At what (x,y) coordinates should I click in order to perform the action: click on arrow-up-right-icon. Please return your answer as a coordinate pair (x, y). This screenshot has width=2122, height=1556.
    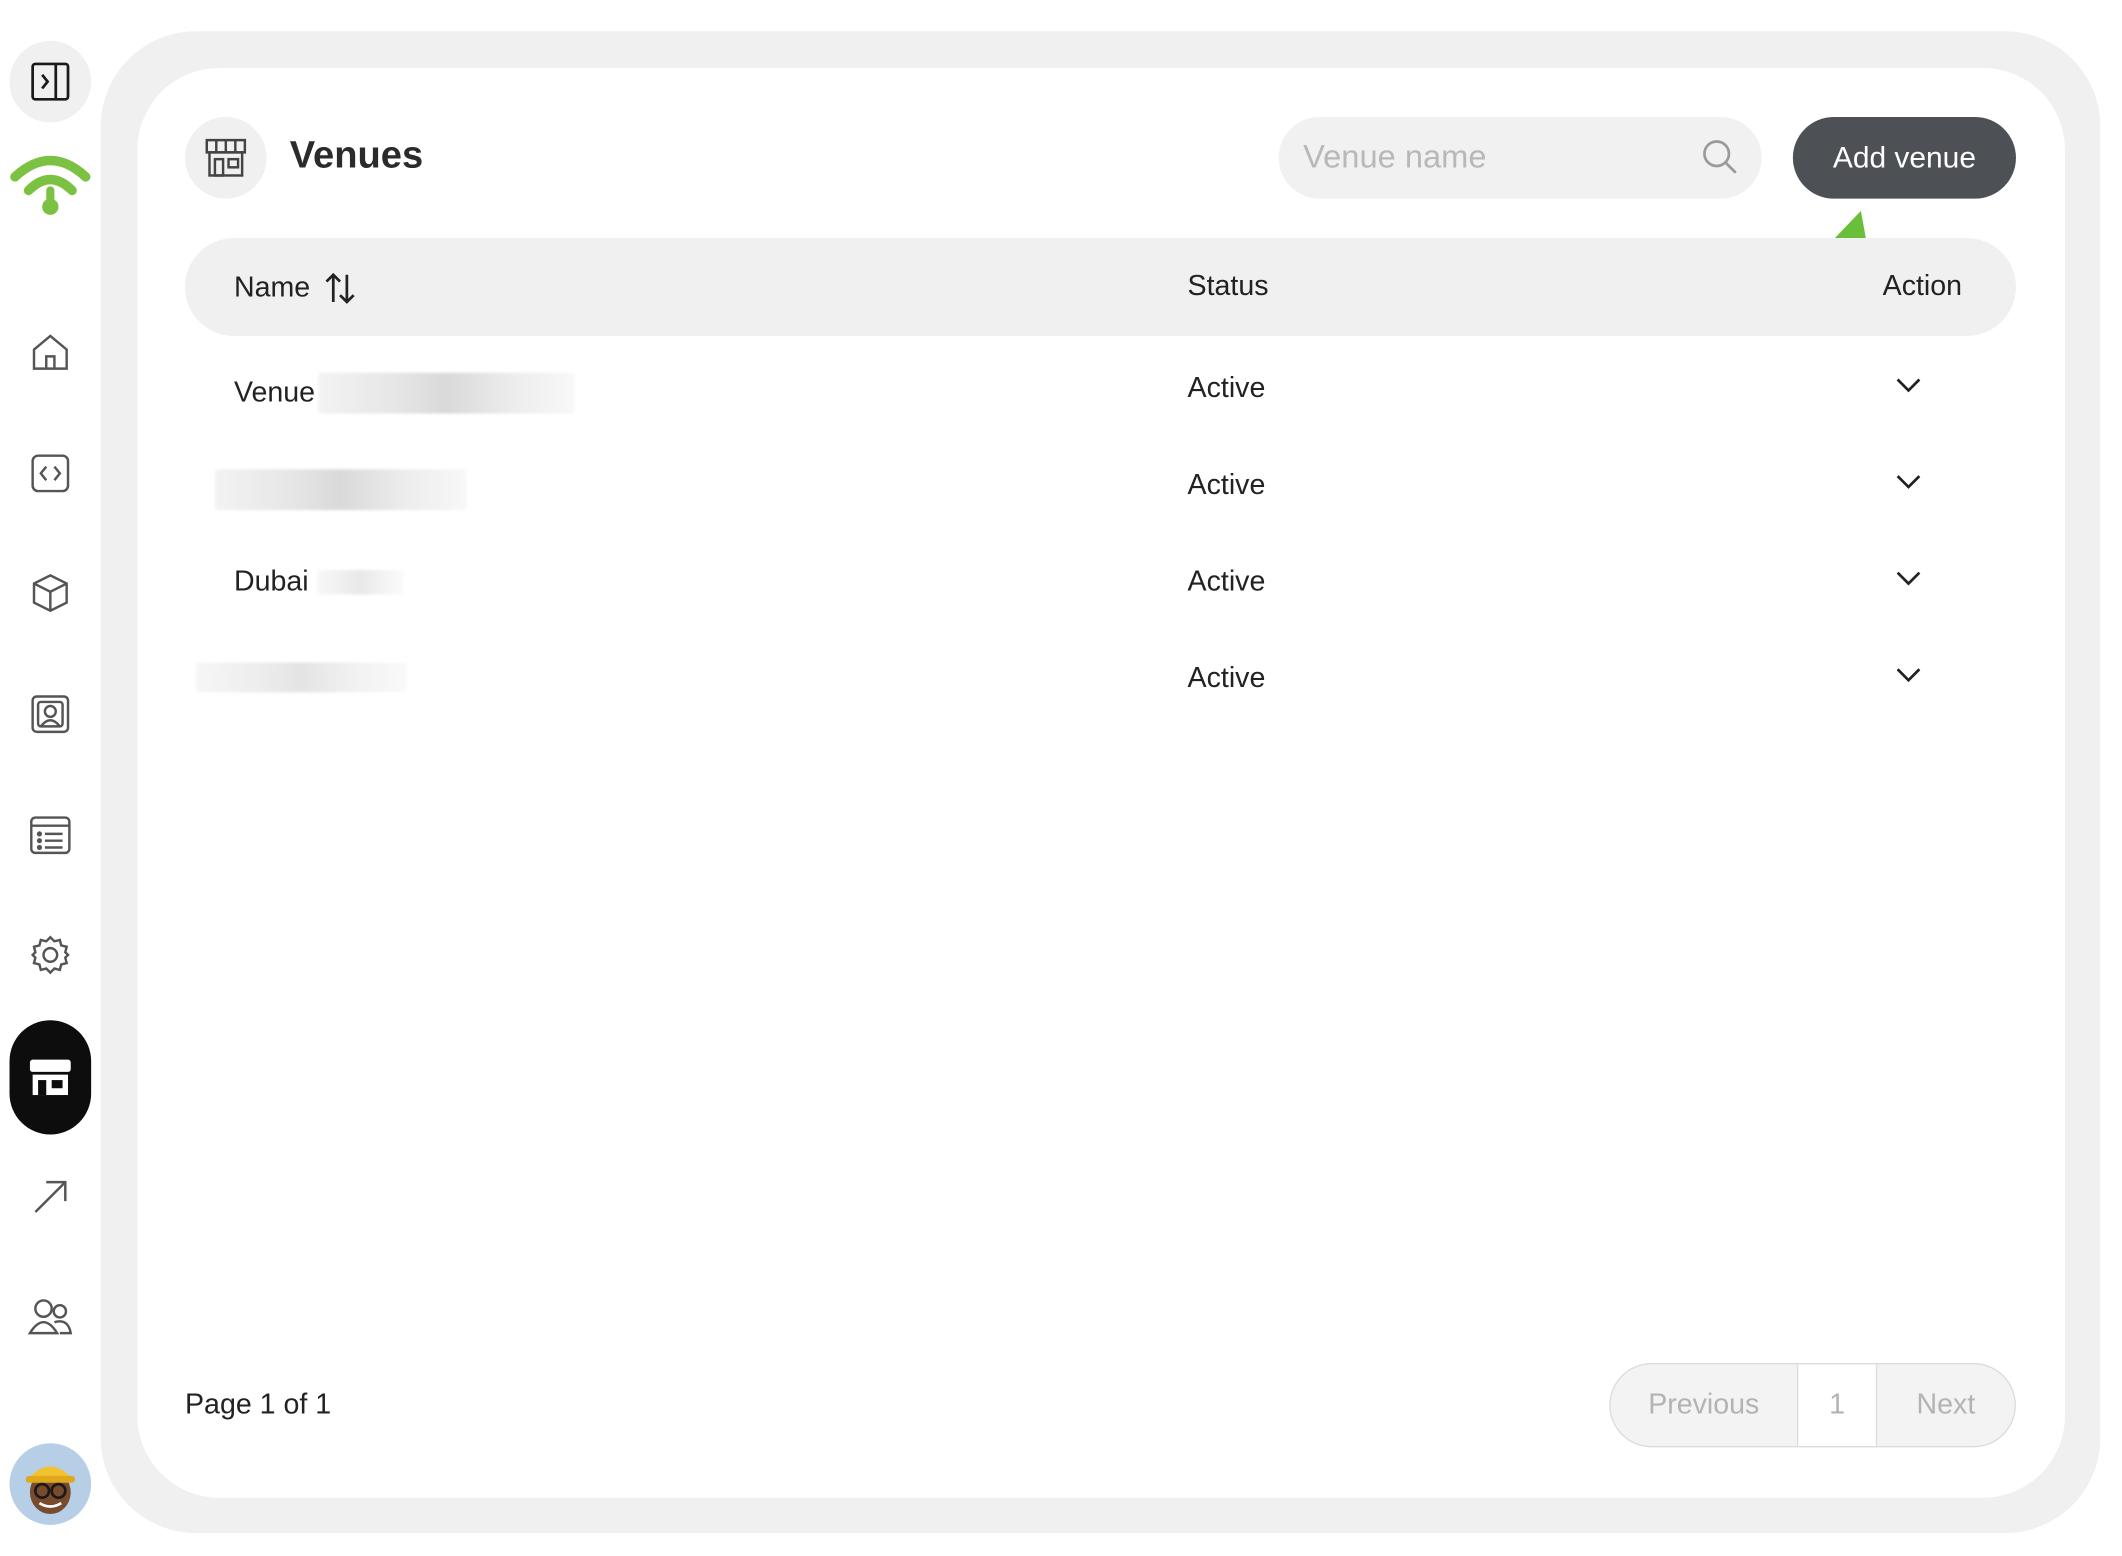
    Looking at the image, I should click on (50, 1196).